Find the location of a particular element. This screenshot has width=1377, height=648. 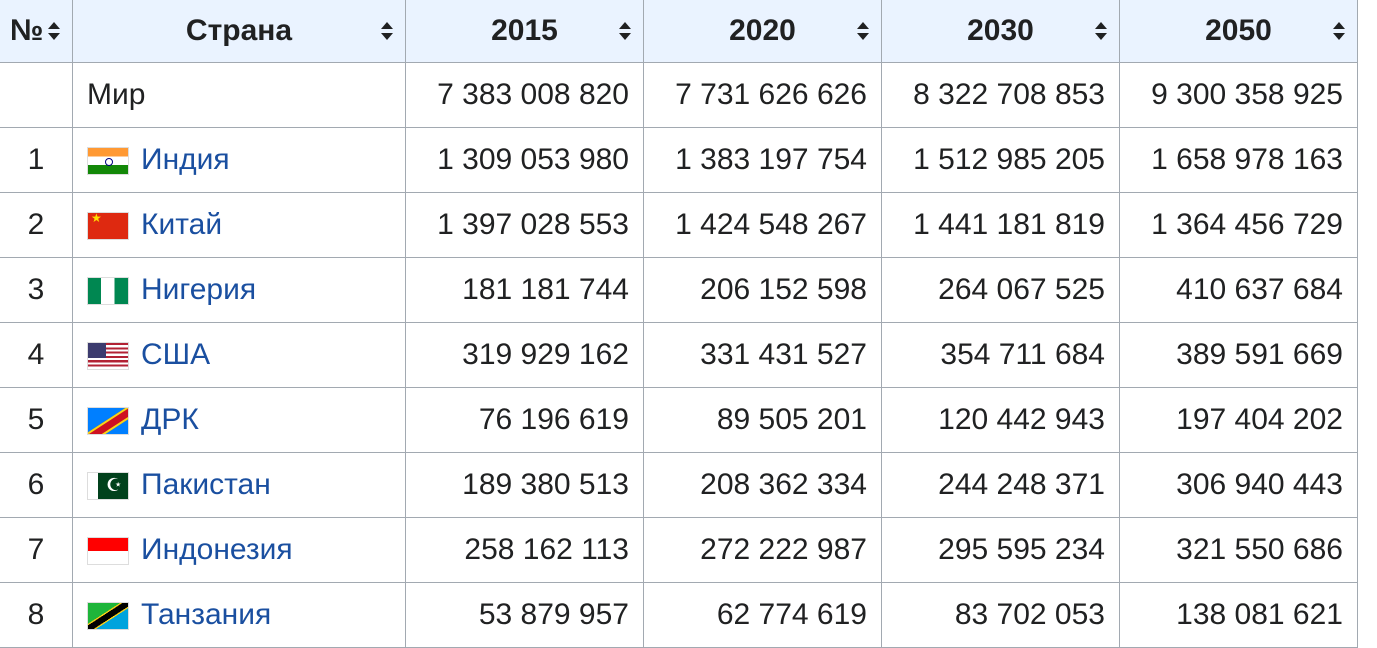

country-cell: США is located at coordinates (239, 355).